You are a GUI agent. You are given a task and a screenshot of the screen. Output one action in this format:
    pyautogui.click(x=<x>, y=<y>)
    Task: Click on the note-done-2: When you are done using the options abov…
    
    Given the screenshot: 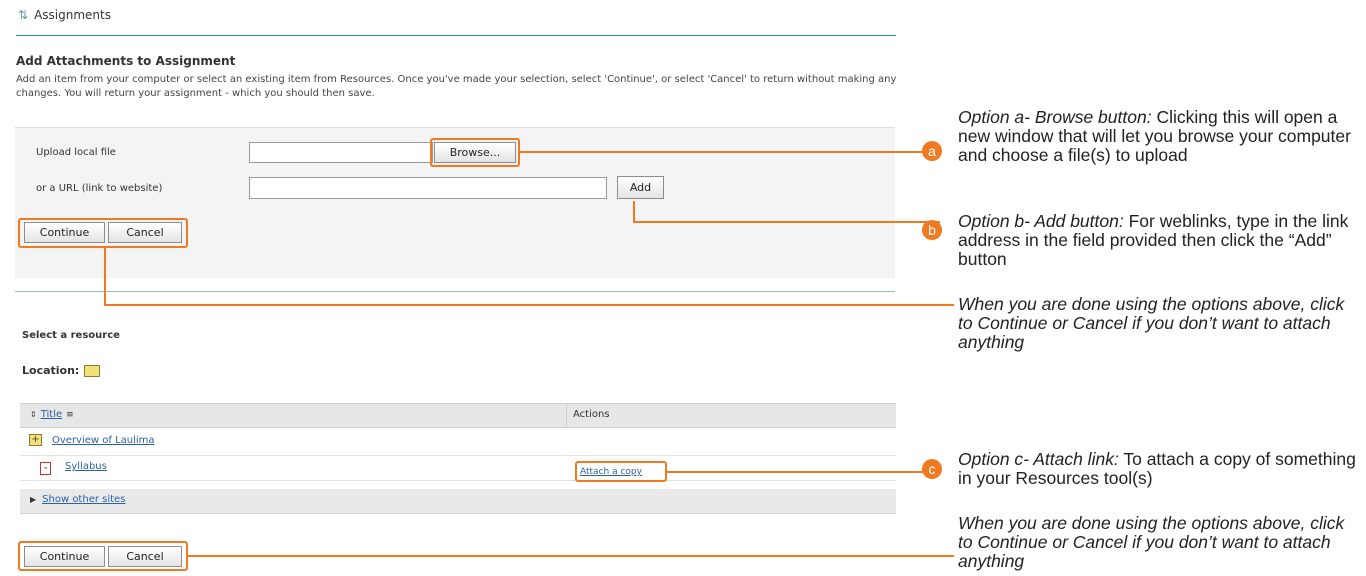 What is the action you would take?
    pyautogui.click(x=1151, y=542)
    